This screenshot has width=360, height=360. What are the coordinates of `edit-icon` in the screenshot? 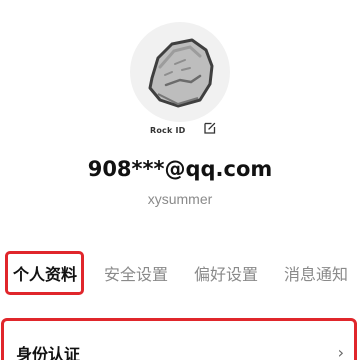 It's located at (210, 128).